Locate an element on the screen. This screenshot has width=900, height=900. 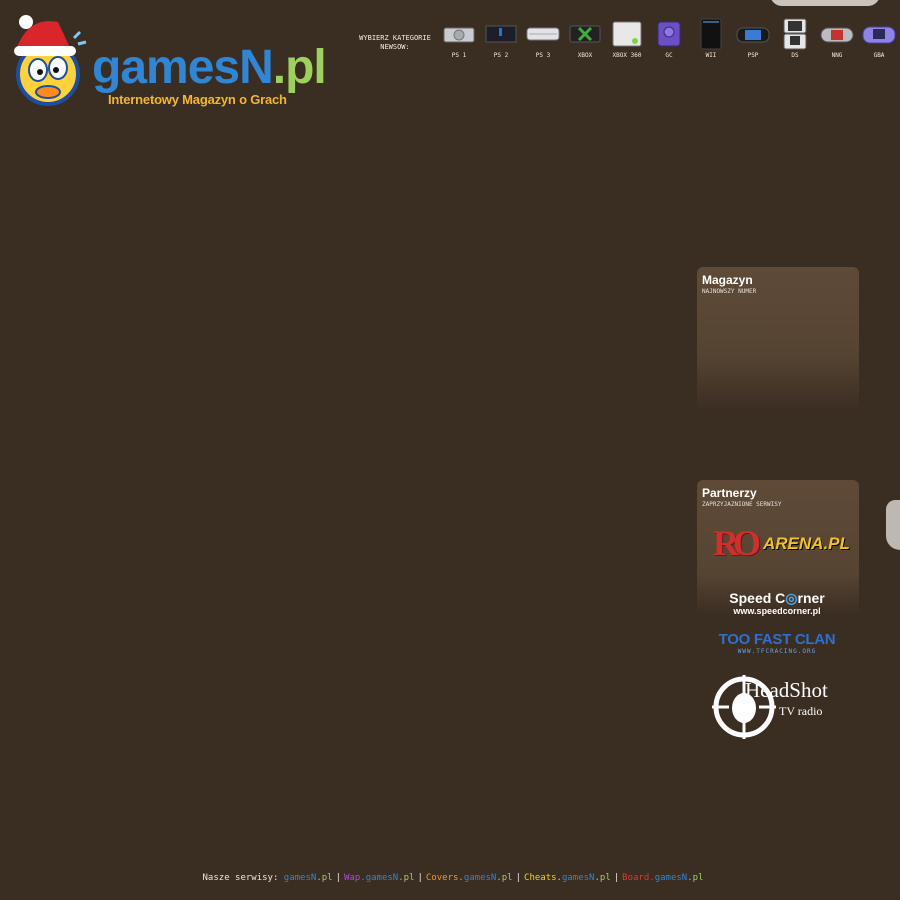
footer-link-prefix: Wap. is located at coordinates (355, 878).